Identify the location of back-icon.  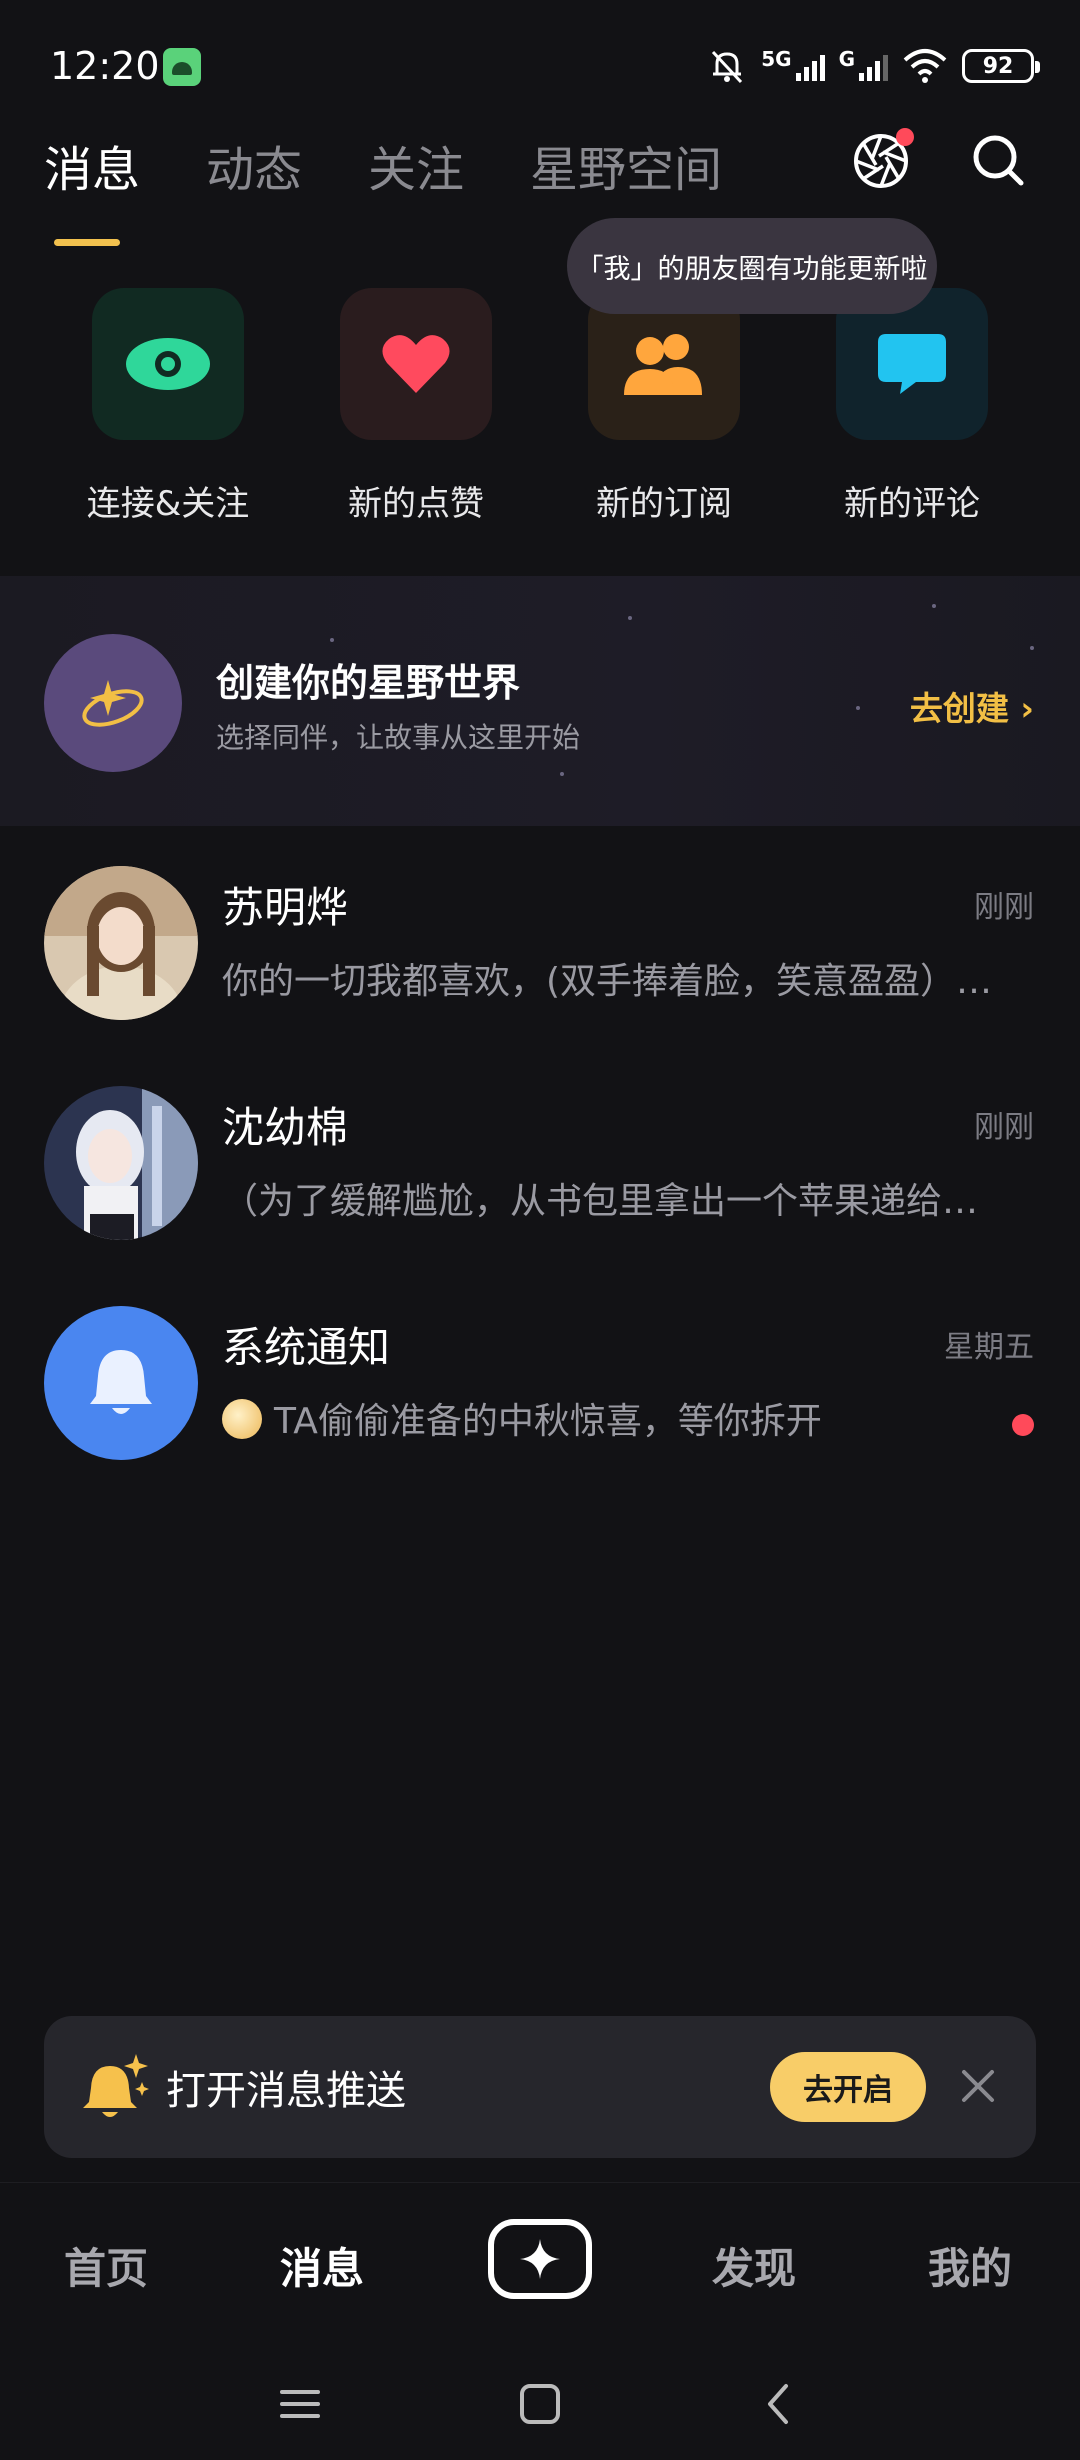
(780, 2404).